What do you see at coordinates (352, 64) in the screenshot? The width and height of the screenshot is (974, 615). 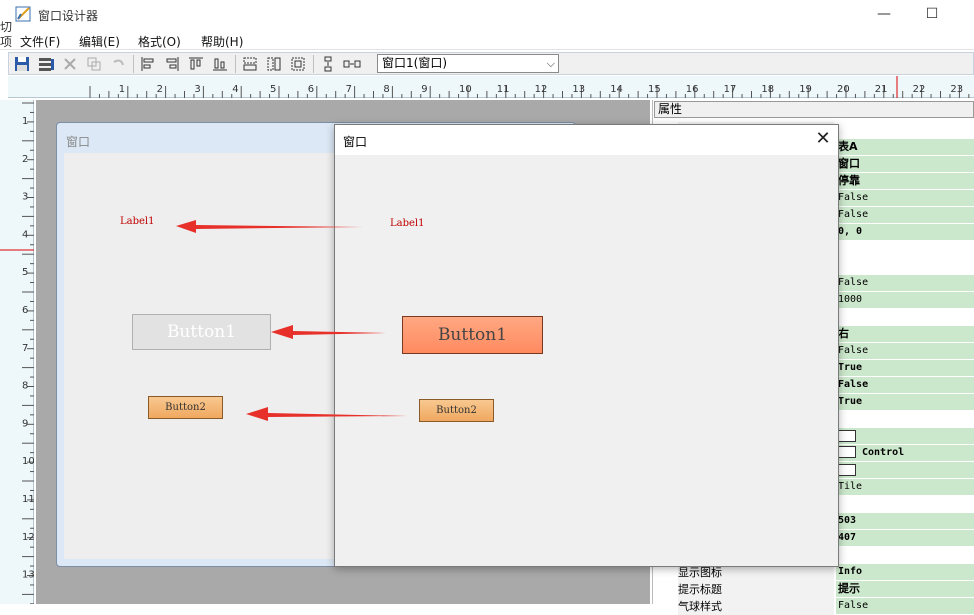 I see `horizontal-spacing-icon` at bounding box center [352, 64].